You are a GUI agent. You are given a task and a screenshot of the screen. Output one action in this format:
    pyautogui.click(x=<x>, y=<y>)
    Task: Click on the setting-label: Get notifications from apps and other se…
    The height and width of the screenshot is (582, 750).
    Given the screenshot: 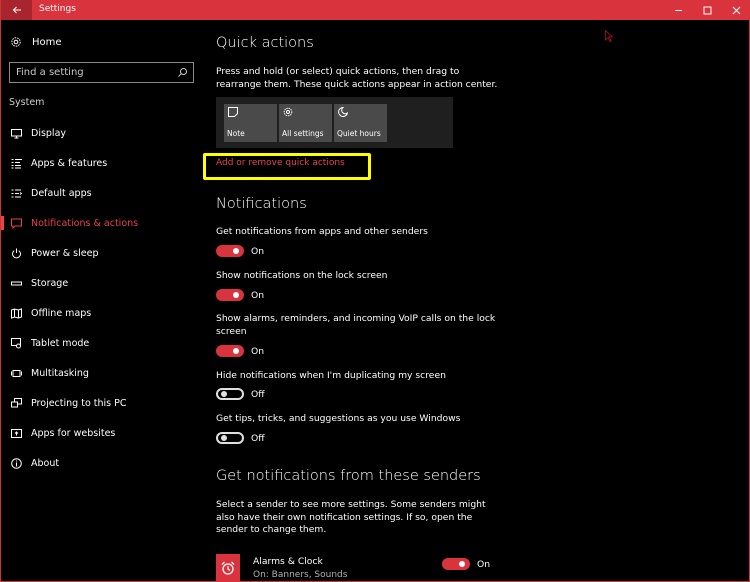 What is the action you would take?
    pyautogui.click(x=322, y=231)
    